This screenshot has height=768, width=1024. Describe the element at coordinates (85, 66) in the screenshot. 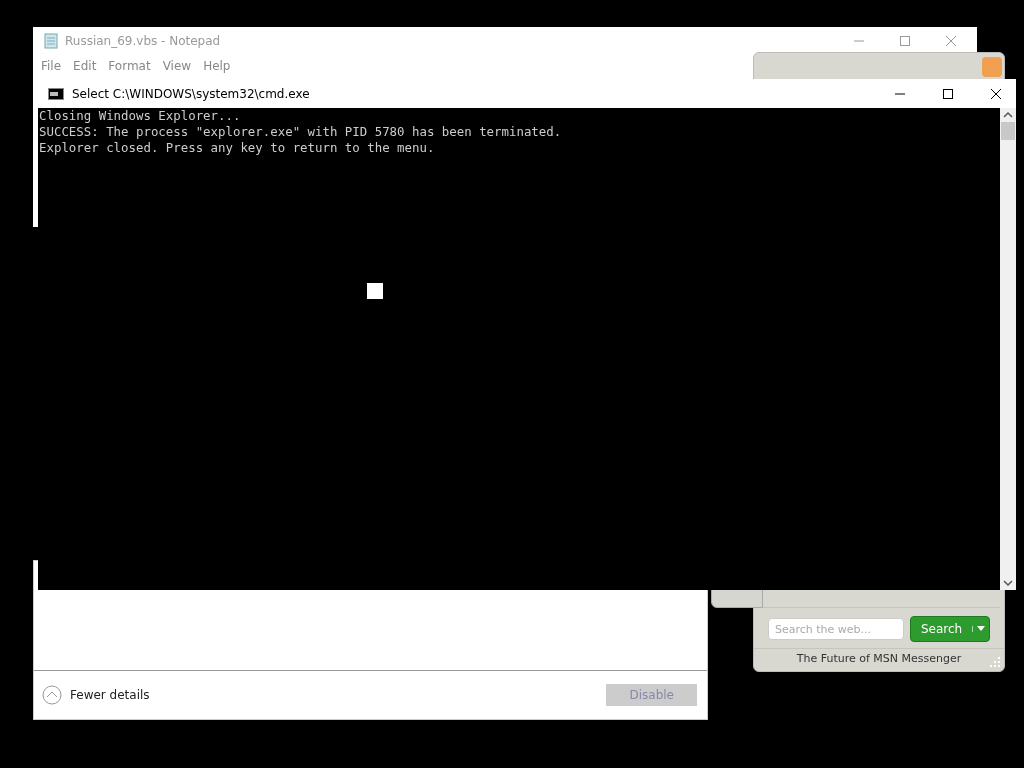

I see `menu-item: Edit` at that location.